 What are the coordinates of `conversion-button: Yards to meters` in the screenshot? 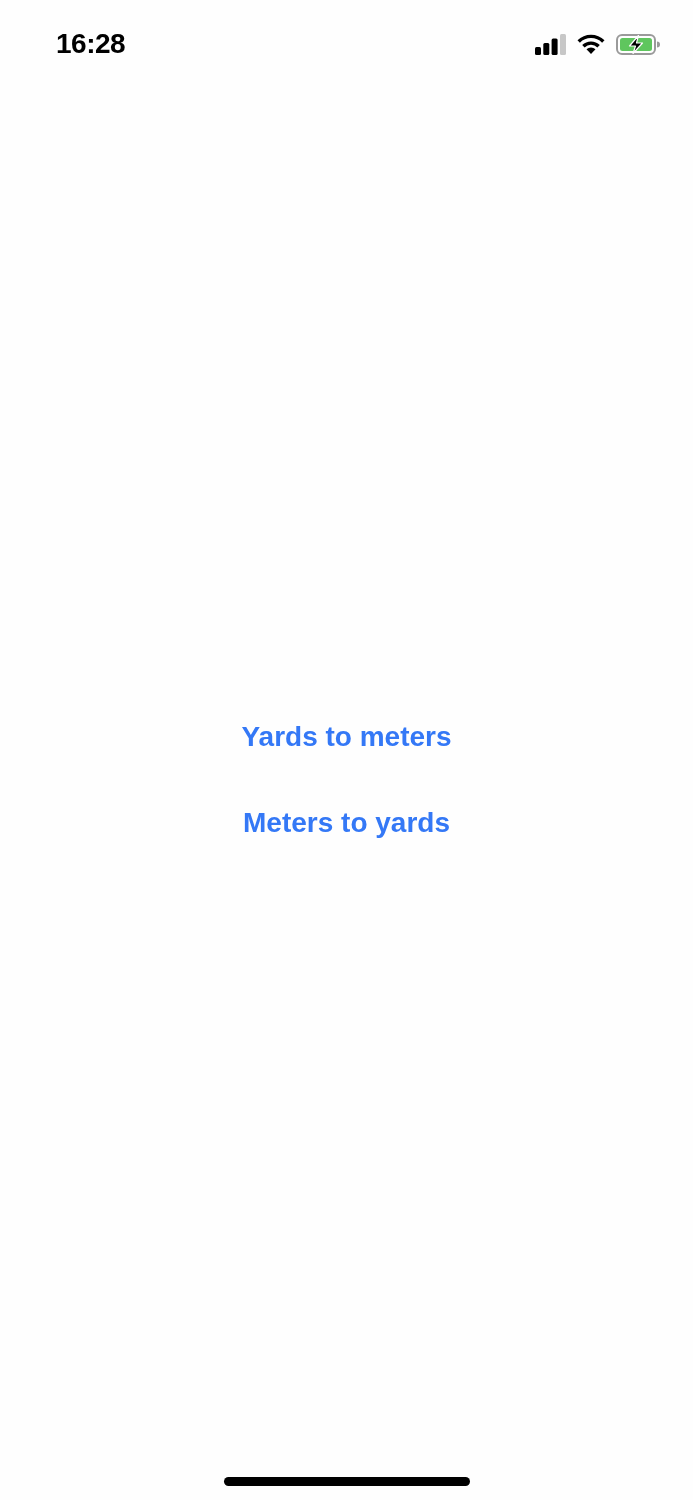 It's located at (346, 737).